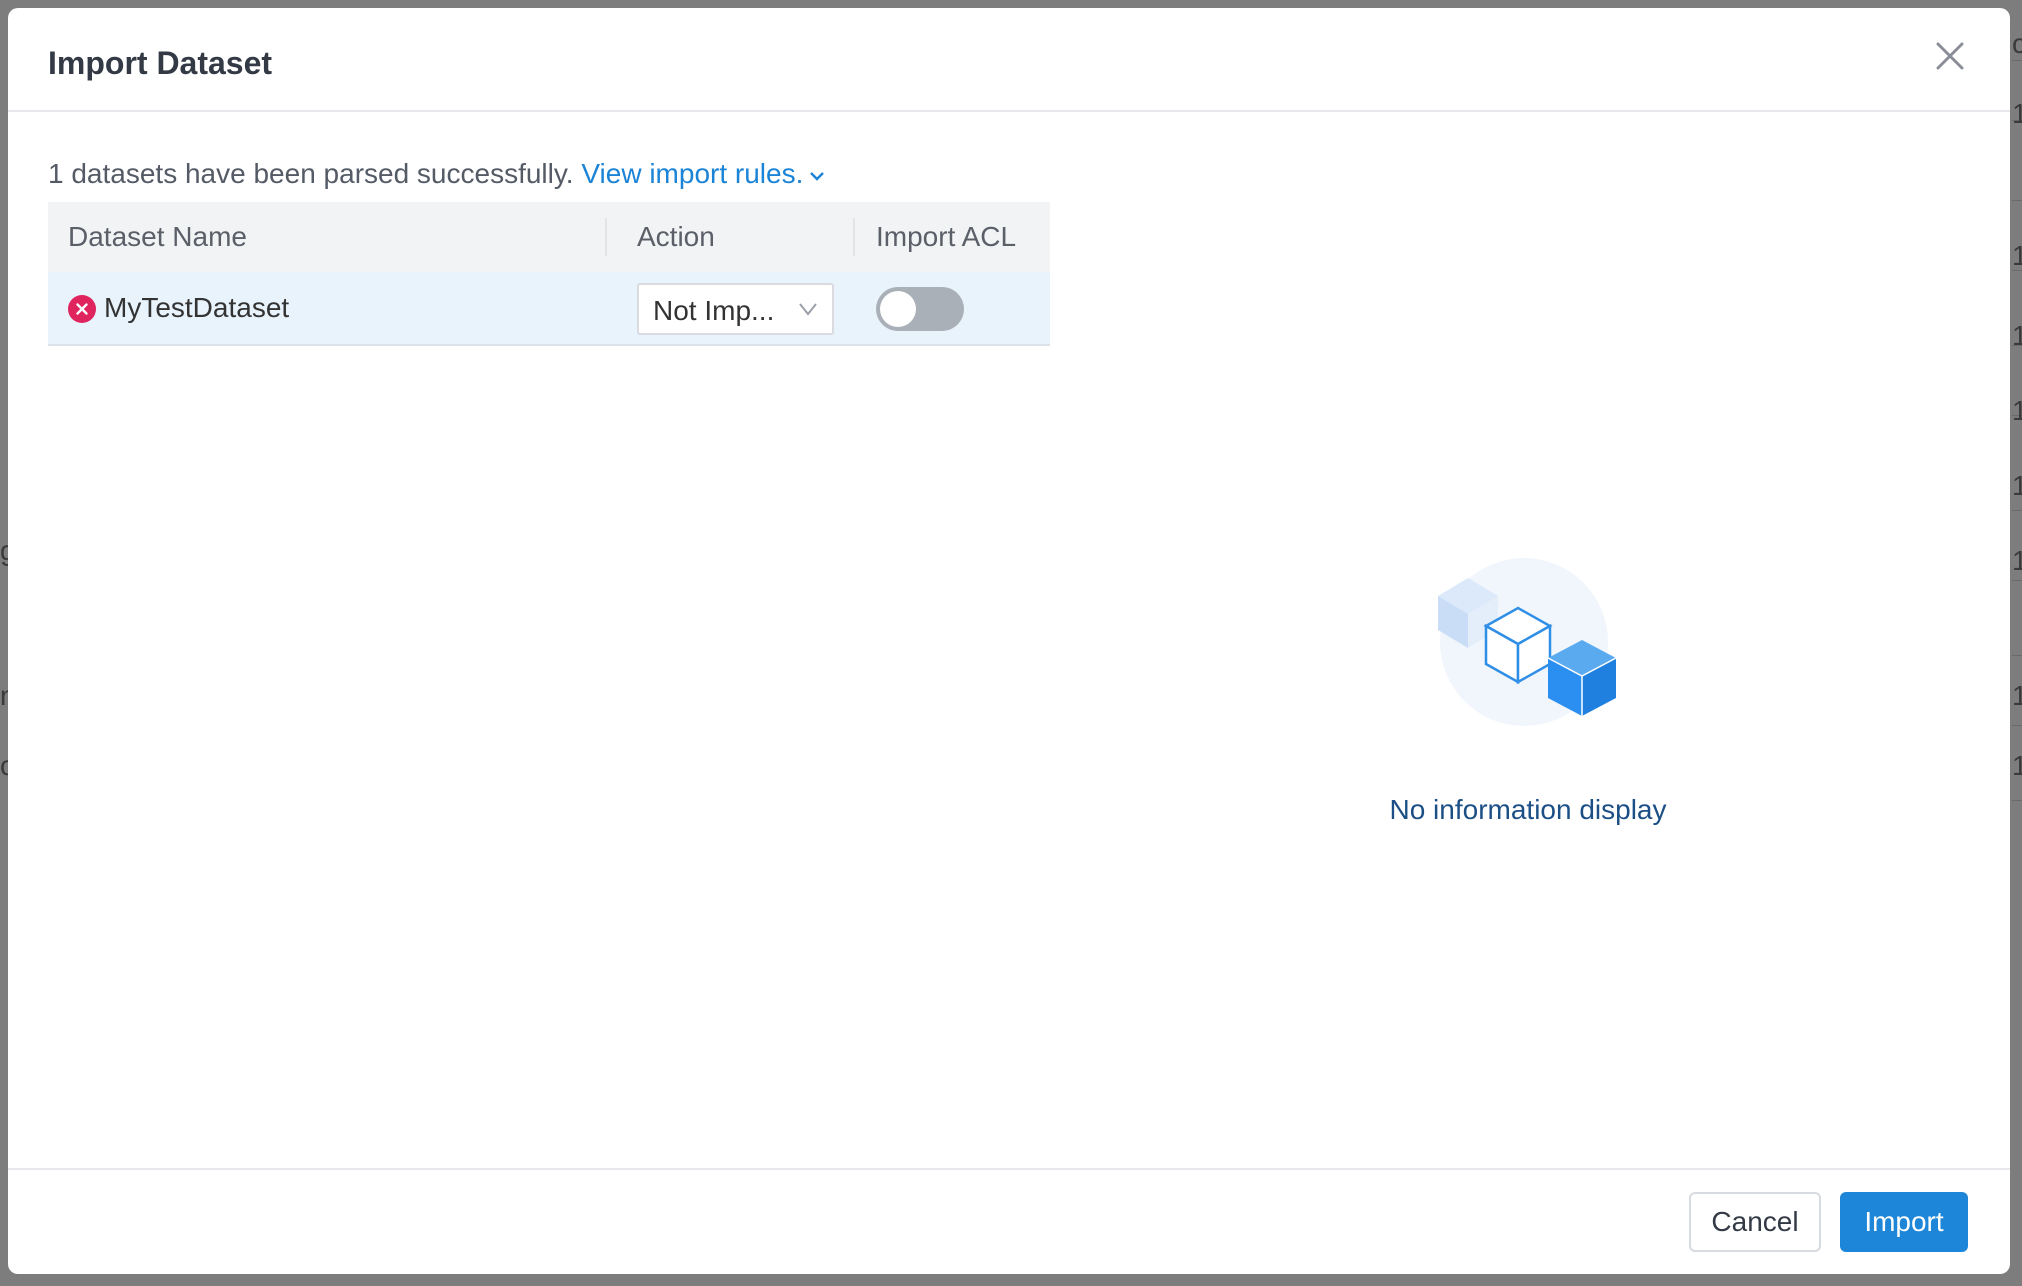 The image size is (2022, 1286). What do you see at coordinates (82, 309) in the screenshot?
I see `error-circle-icon` at bounding box center [82, 309].